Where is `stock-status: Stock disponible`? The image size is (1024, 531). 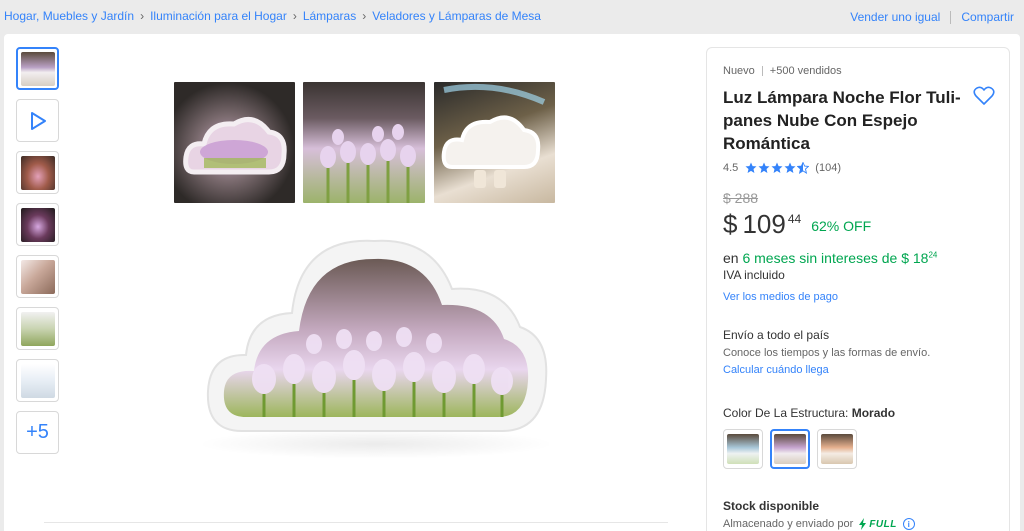
stock-status: Stock disponible is located at coordinates (771, 506).